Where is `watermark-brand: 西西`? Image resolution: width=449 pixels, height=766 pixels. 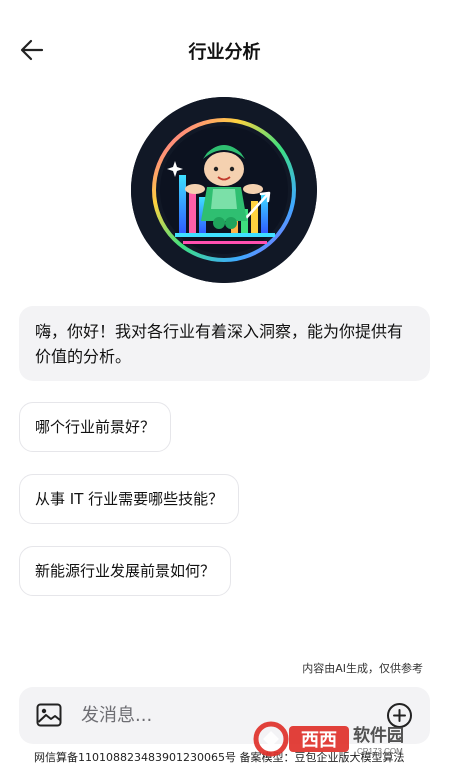 watermark-brand: 西西 is located at coordinates (319, 740).